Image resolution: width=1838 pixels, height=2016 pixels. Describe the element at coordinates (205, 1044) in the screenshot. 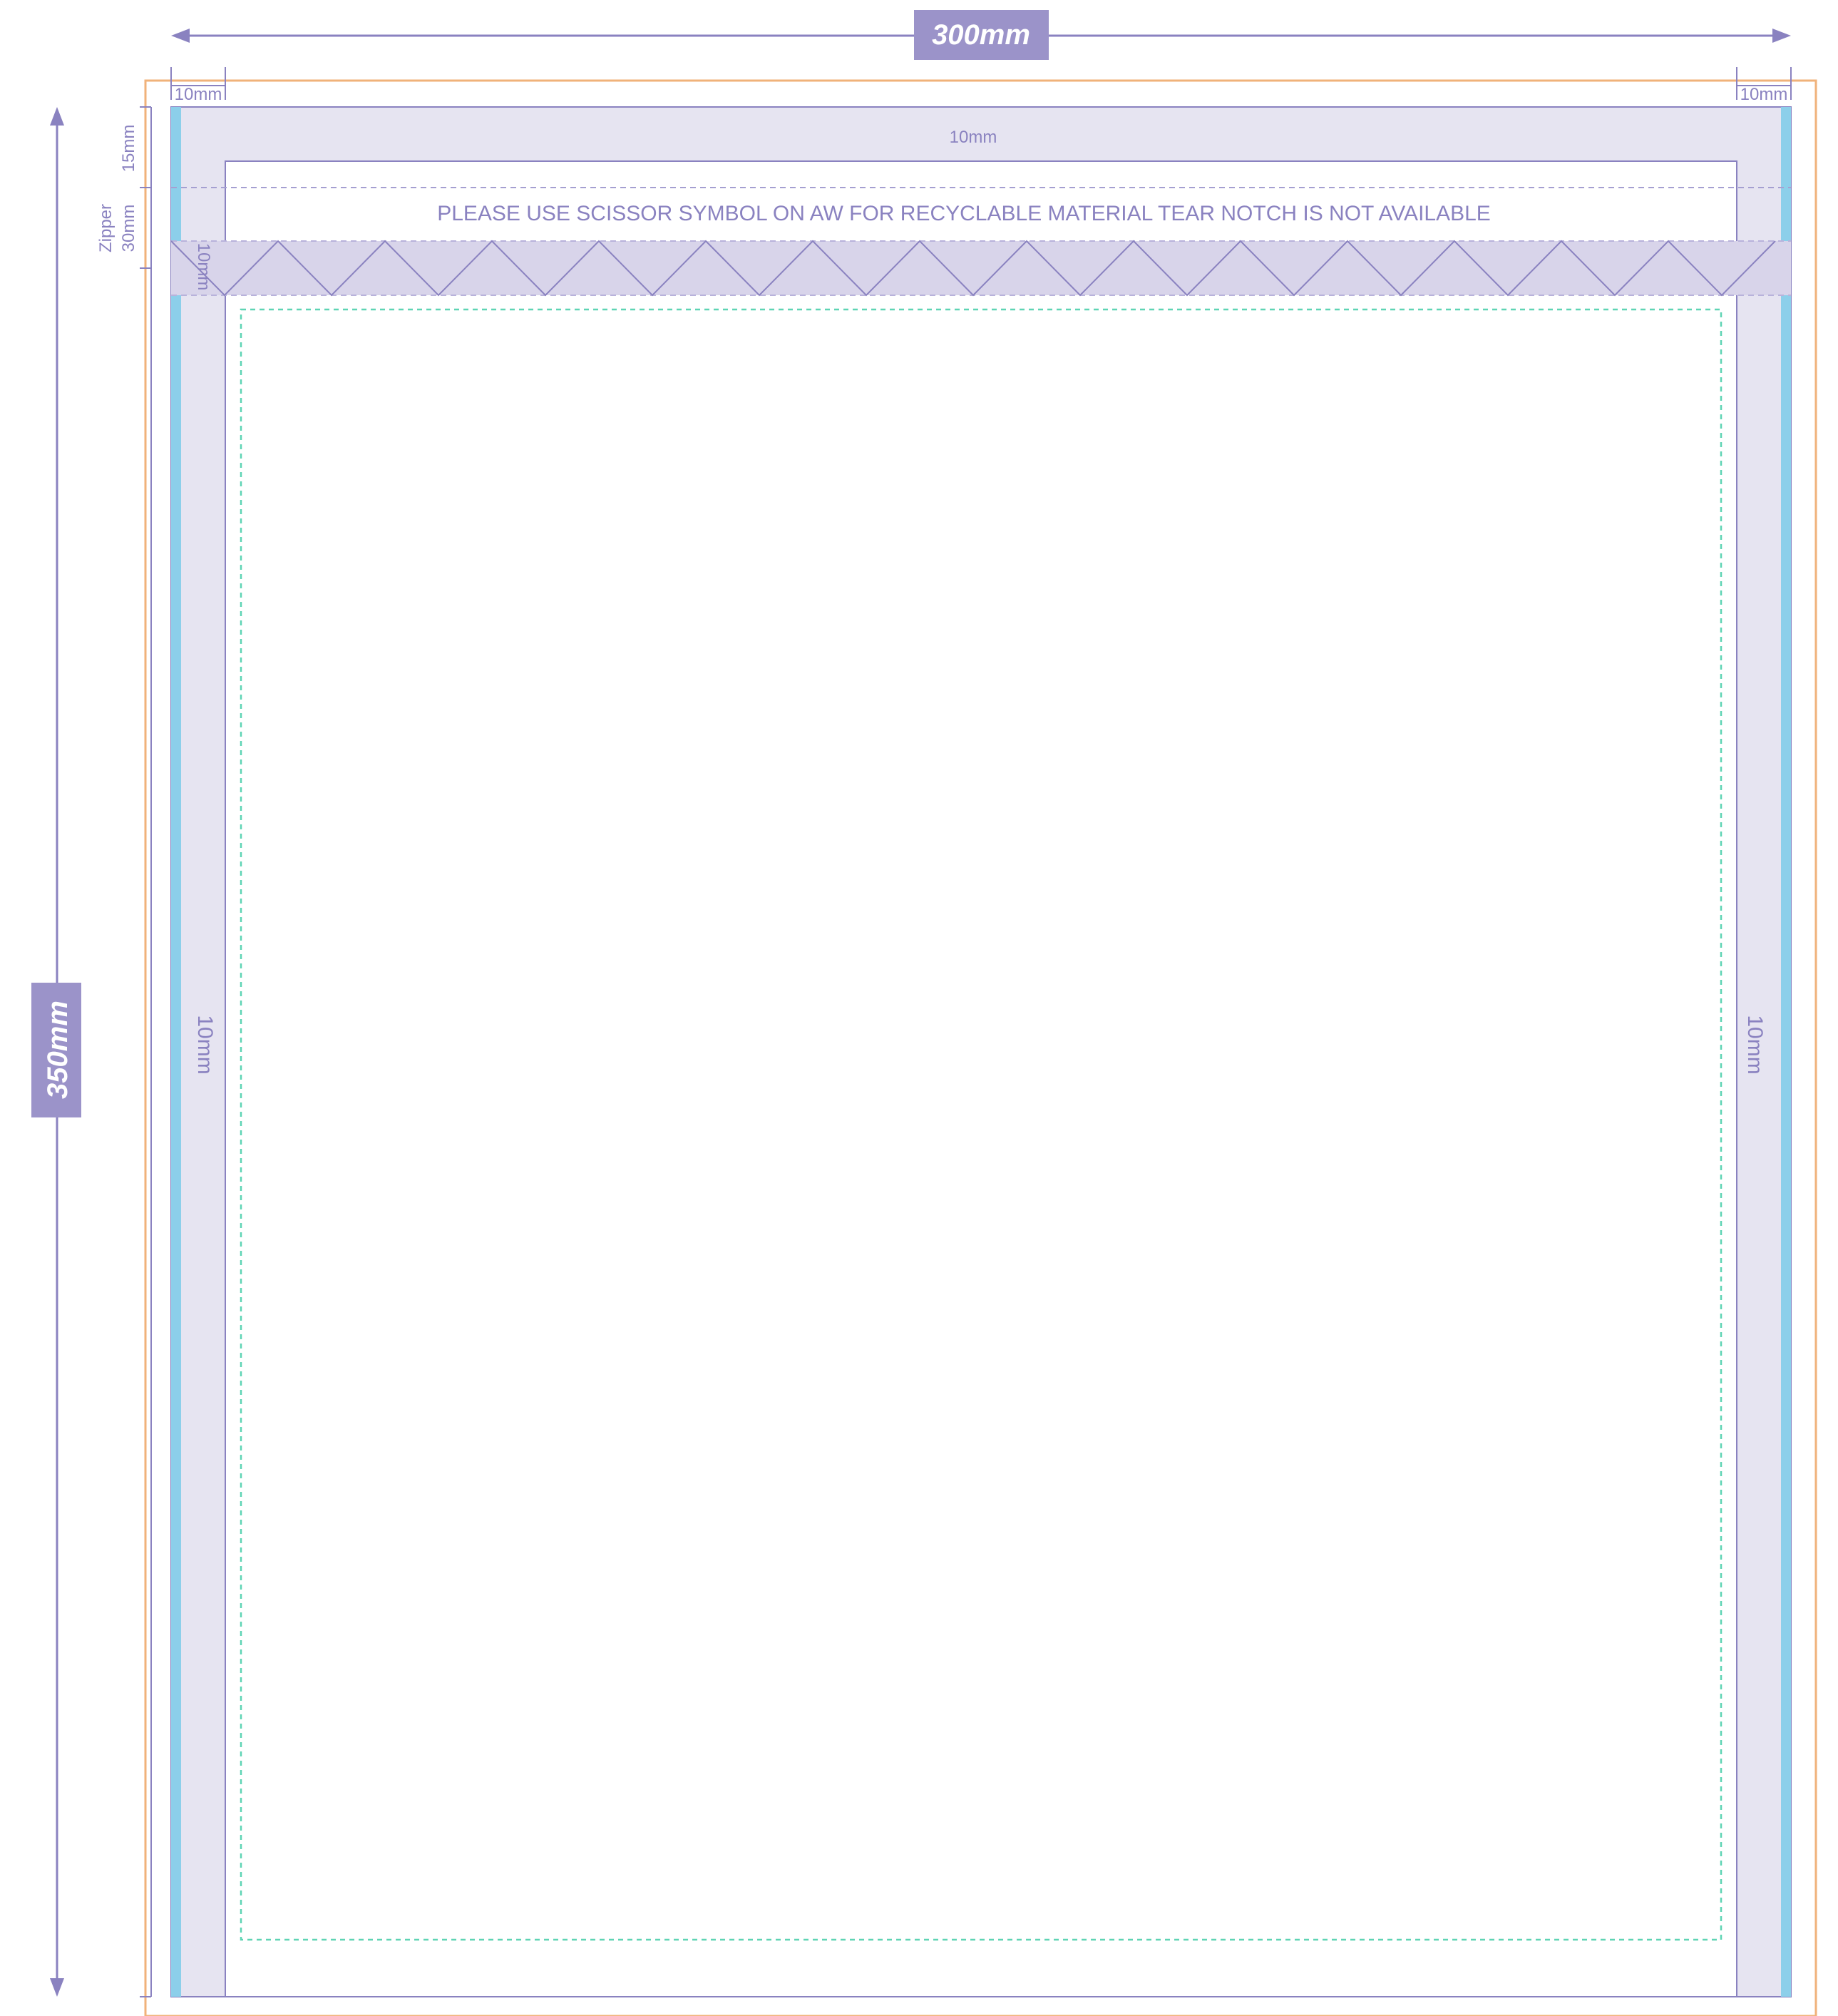

I see `side-left-seal-label: 10mm` at that location.